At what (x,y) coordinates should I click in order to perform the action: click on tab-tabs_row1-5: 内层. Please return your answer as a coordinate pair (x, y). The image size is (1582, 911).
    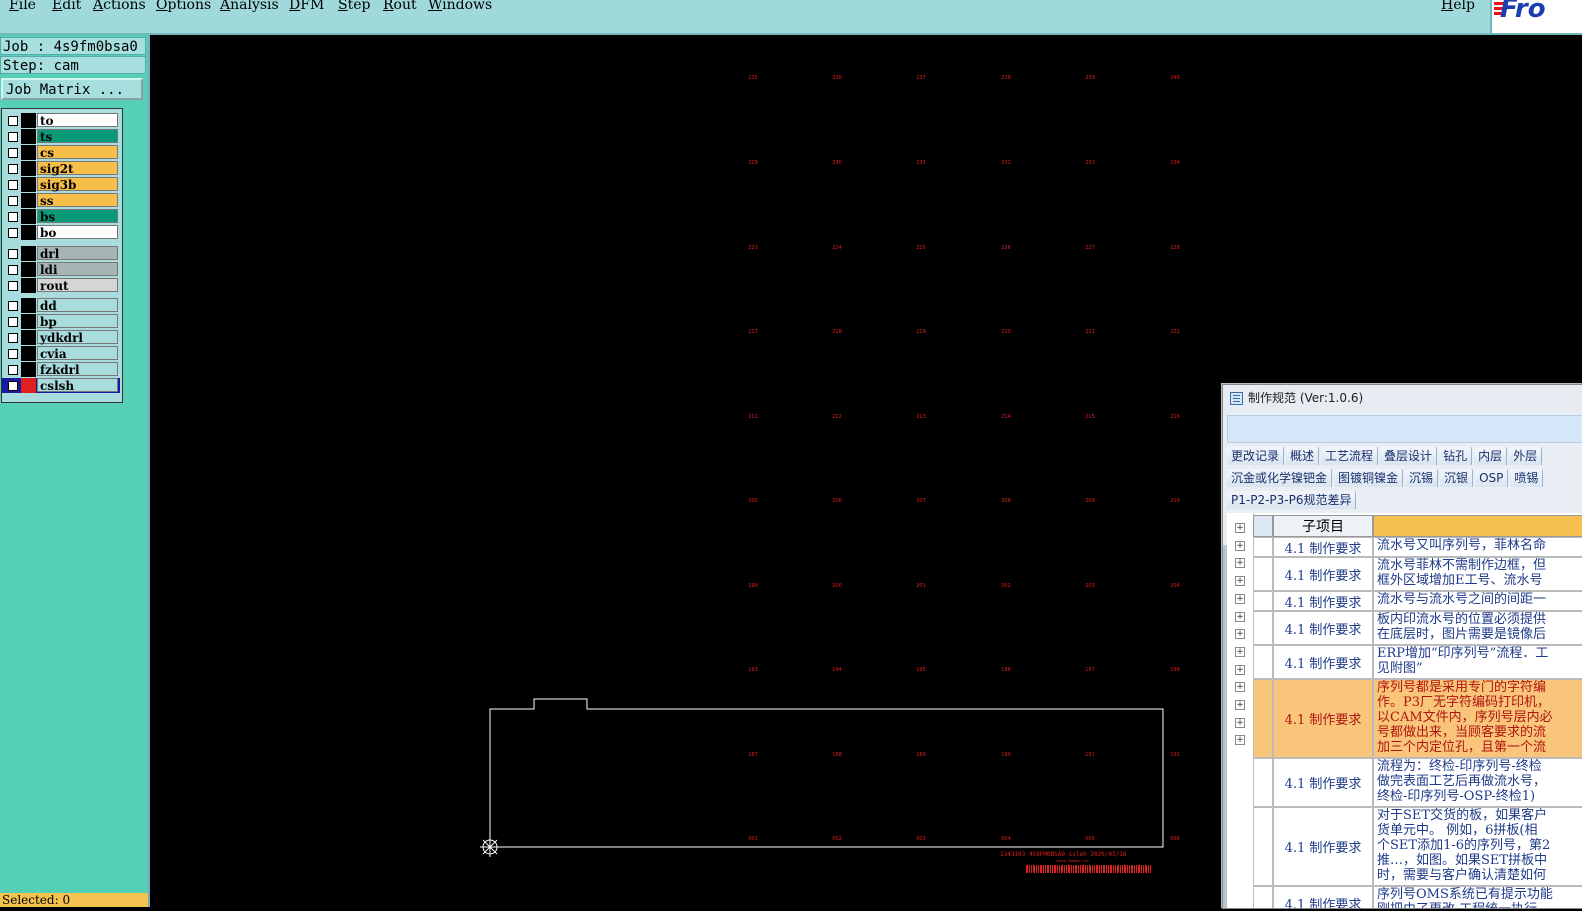
    Looking at the image, I should click on (1491, 456).